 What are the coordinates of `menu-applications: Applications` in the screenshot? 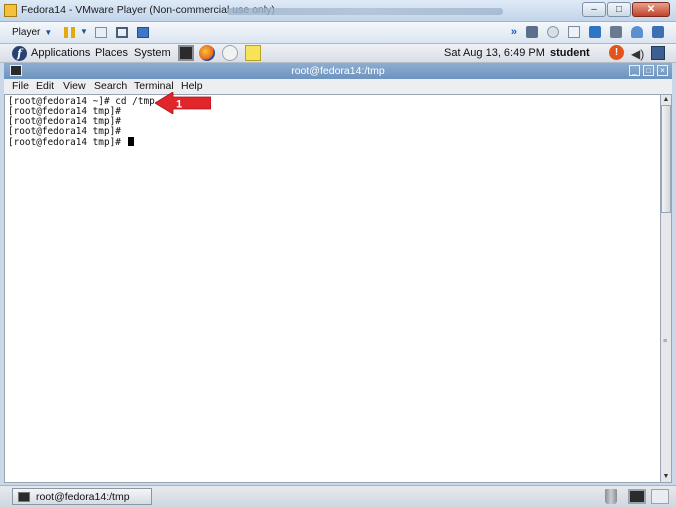 It's located at (60, 53).